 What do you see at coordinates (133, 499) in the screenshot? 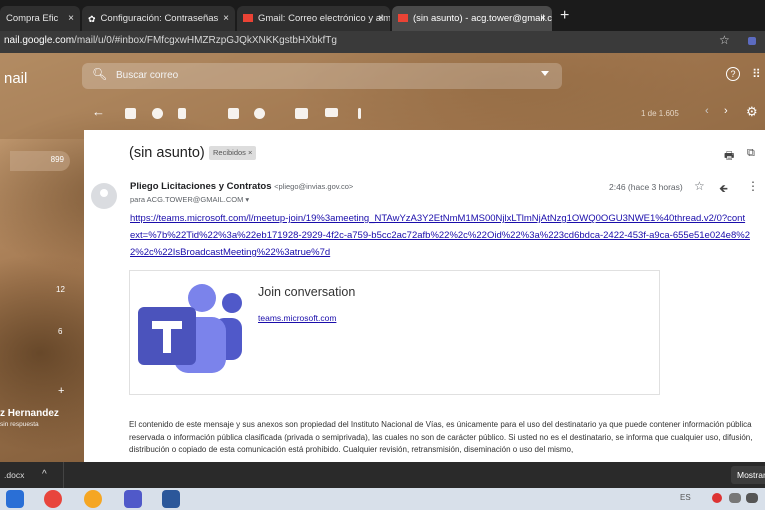
I see `teams-icon` at bounding box center [133, 499].